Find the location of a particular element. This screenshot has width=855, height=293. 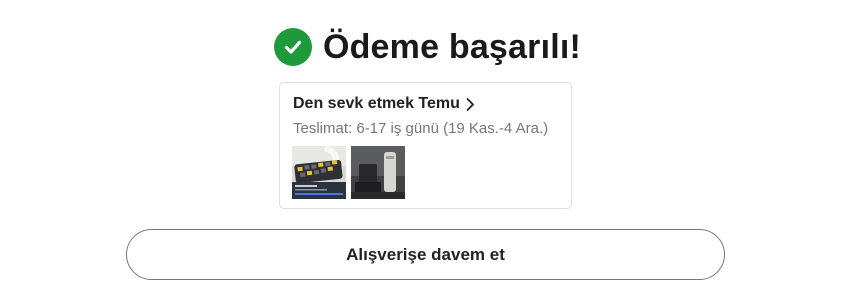

chevron-right-icon is located at coordinates (470, 104).